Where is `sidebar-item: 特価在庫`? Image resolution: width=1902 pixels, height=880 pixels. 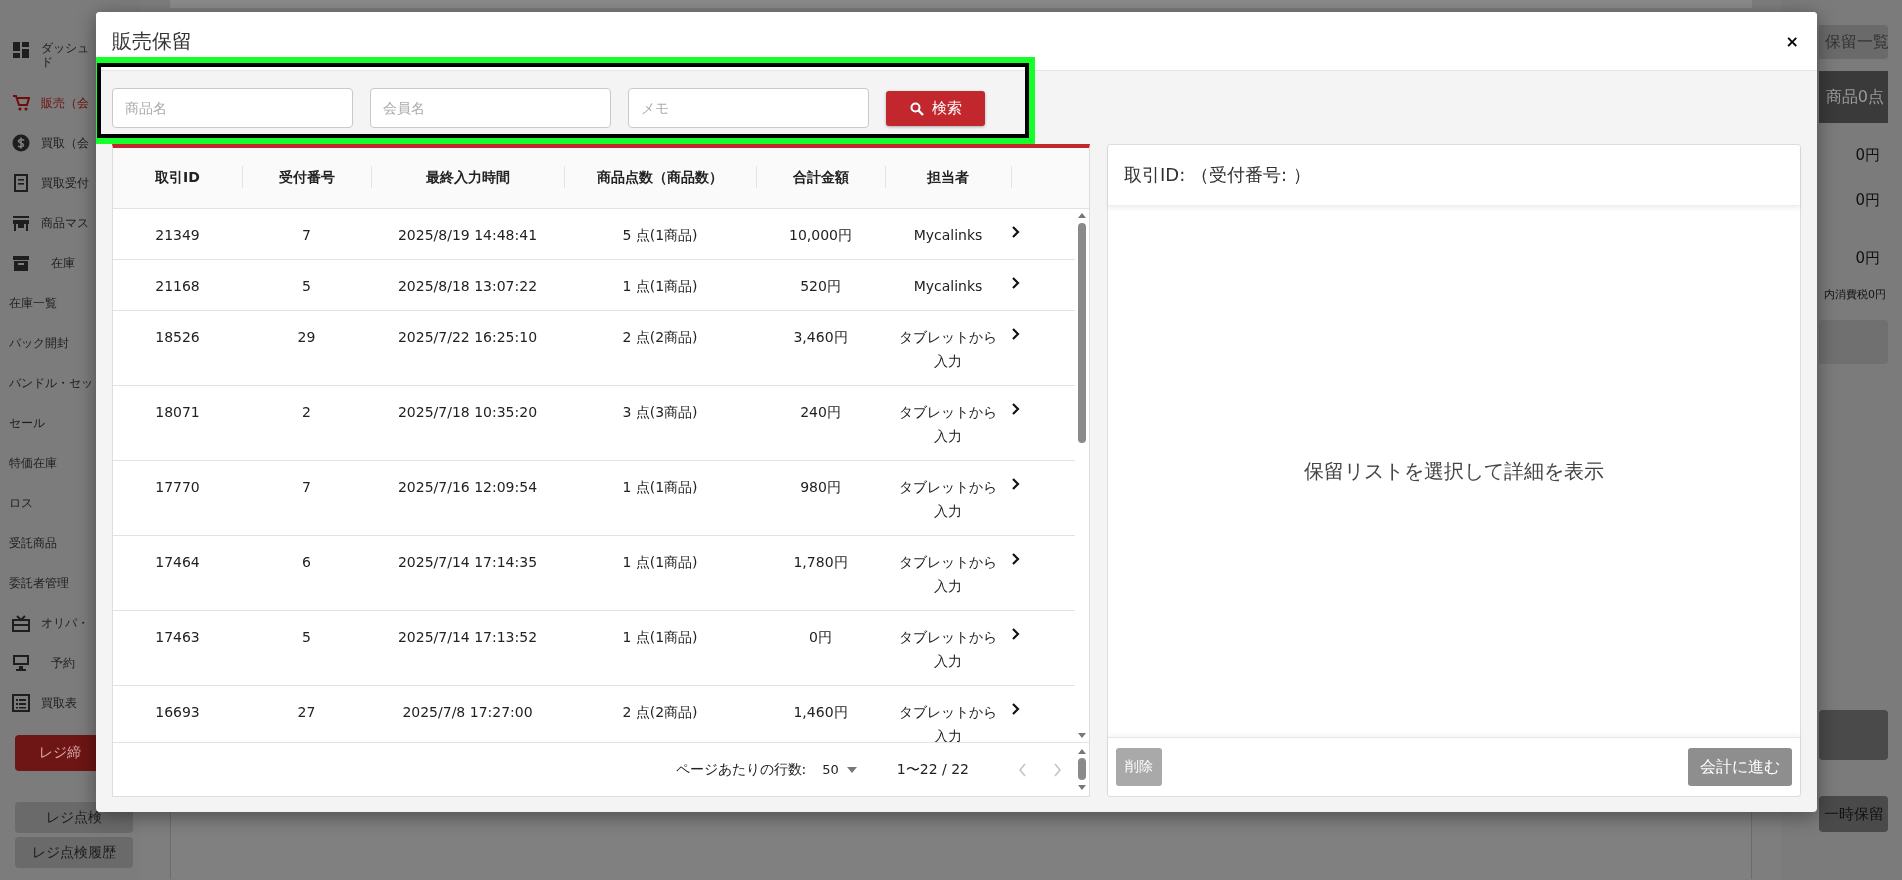 sidebar-item: 特価在庫 is located at coordinates (33, 463).